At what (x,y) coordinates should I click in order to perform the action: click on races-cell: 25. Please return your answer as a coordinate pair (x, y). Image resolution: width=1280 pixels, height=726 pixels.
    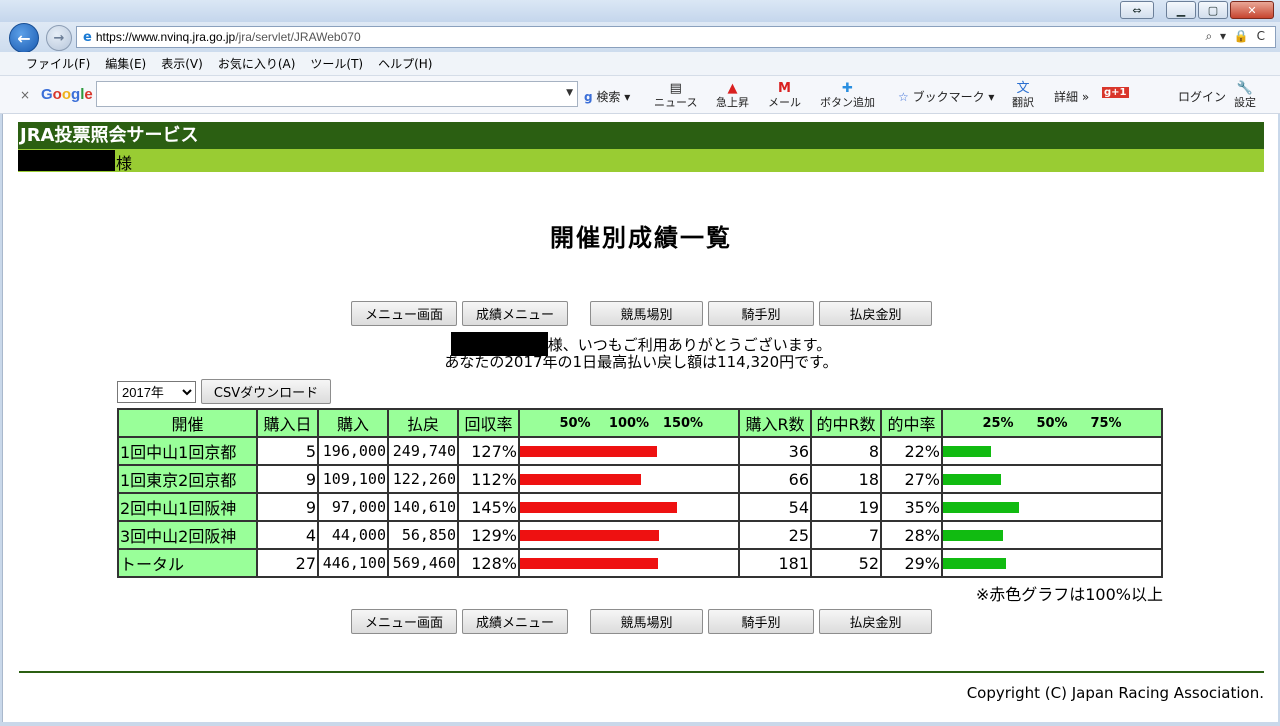
    Looking at the image, I should click on (775, 535).